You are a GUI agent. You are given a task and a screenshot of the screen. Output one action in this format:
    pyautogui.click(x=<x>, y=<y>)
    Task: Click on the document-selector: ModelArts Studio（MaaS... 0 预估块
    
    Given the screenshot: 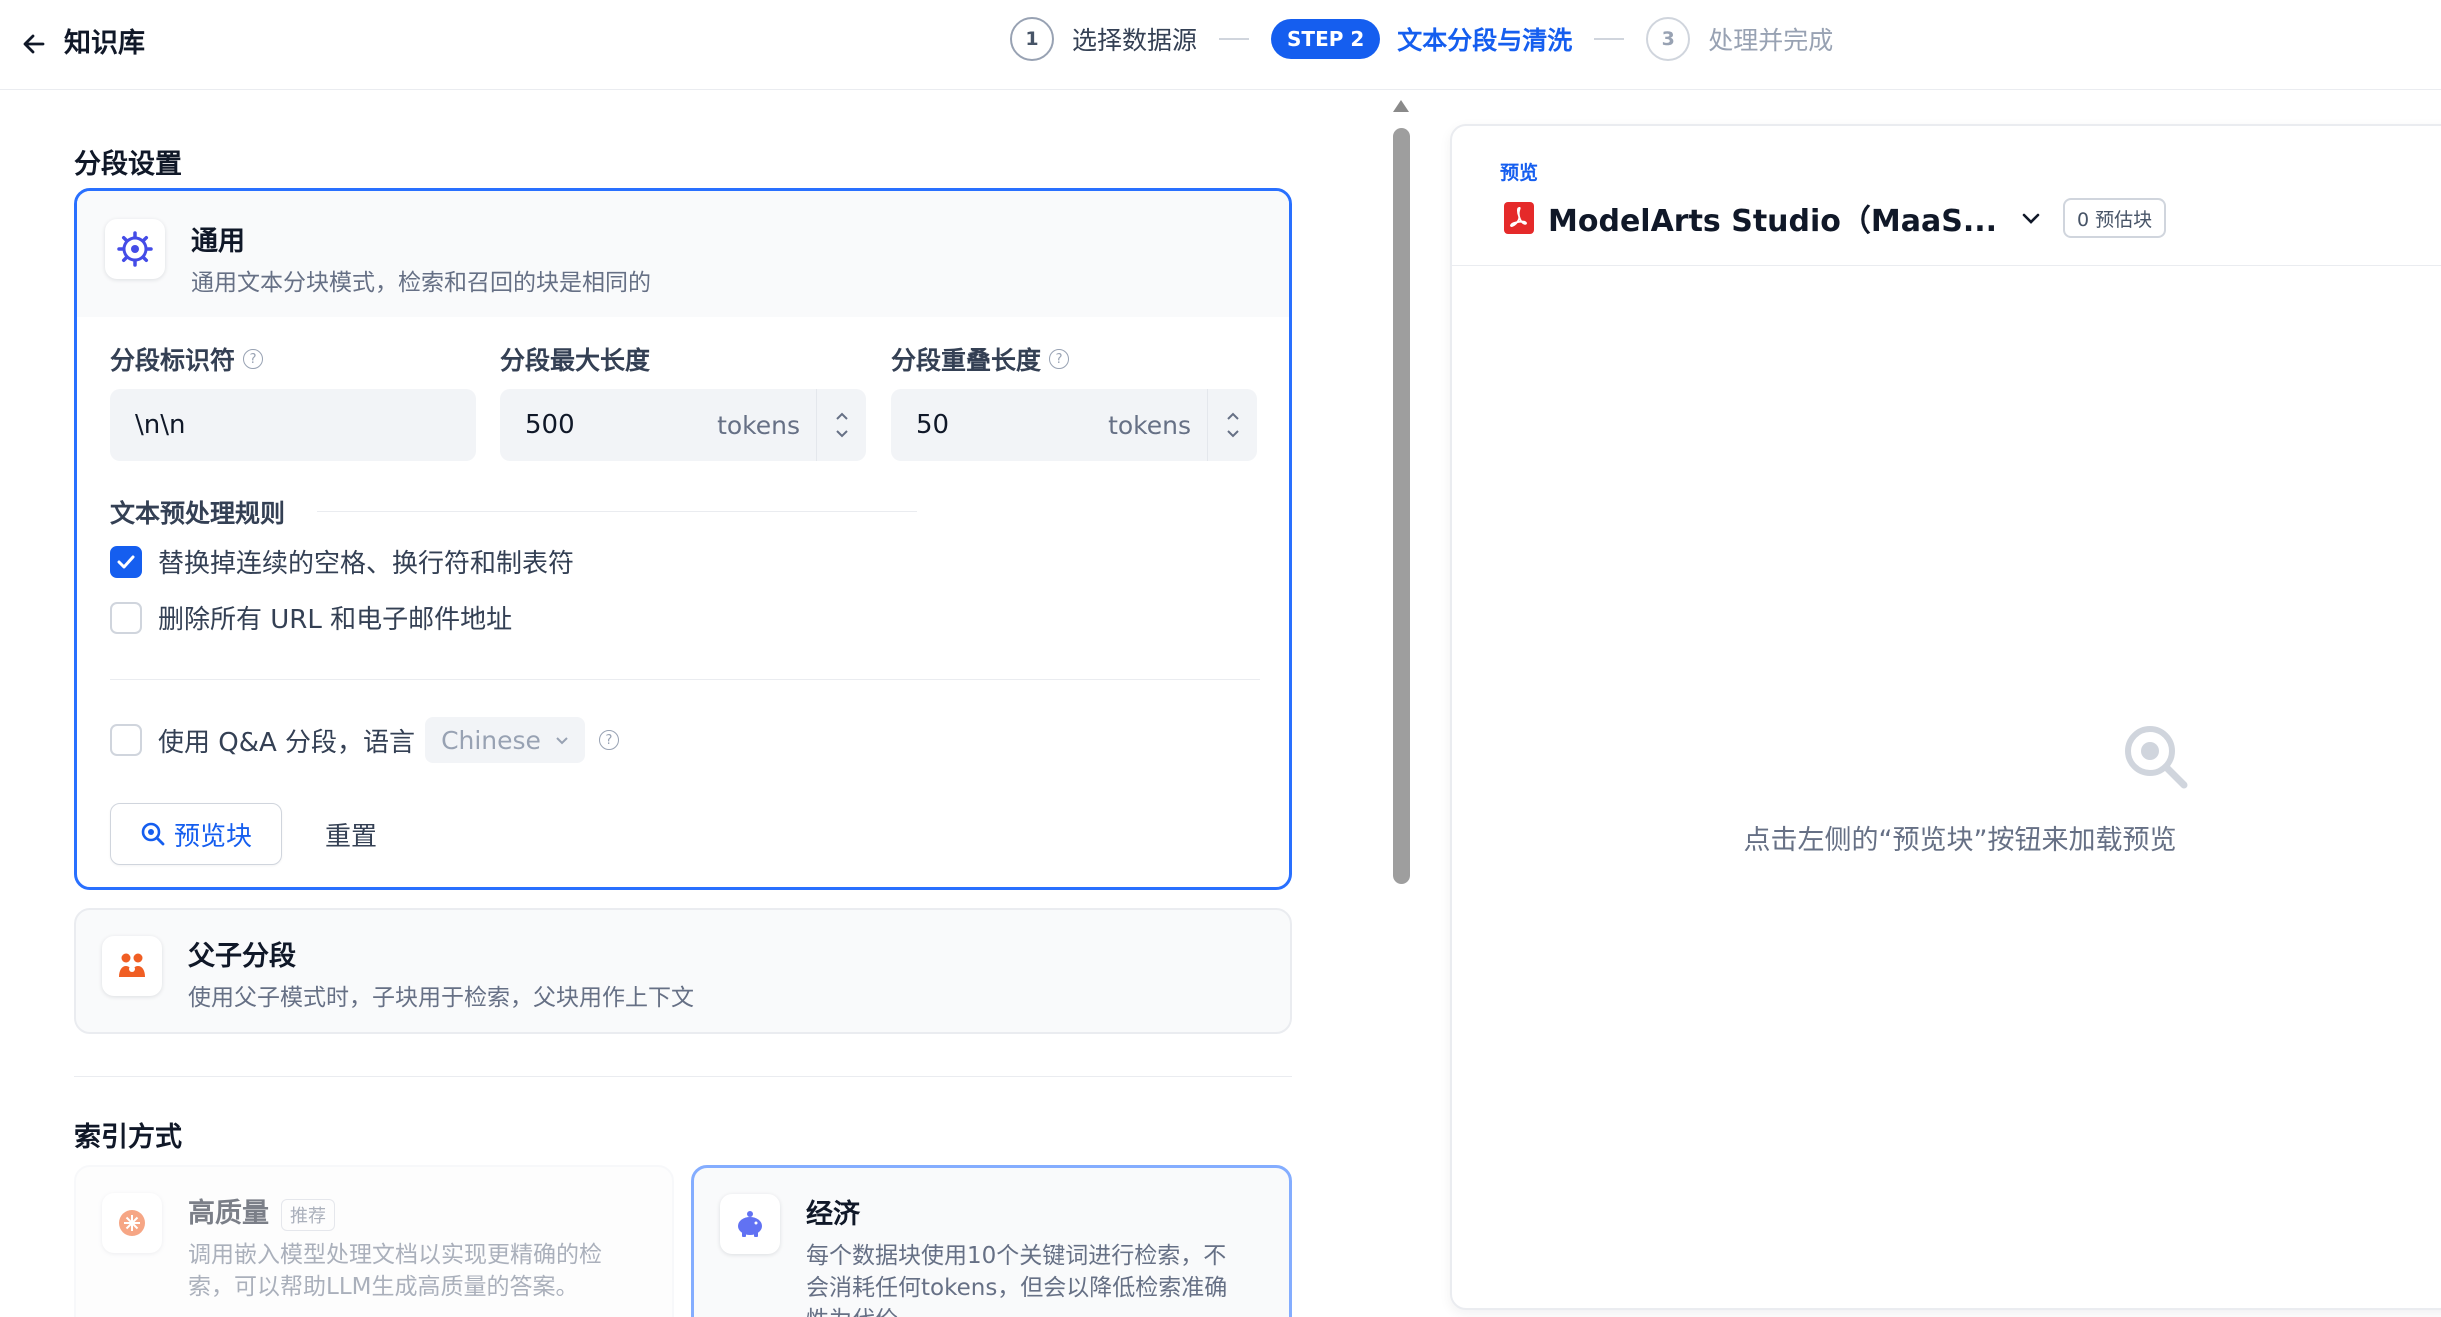 What is the action you would take?
    pyautogui.click(x=1835, y=218)
    